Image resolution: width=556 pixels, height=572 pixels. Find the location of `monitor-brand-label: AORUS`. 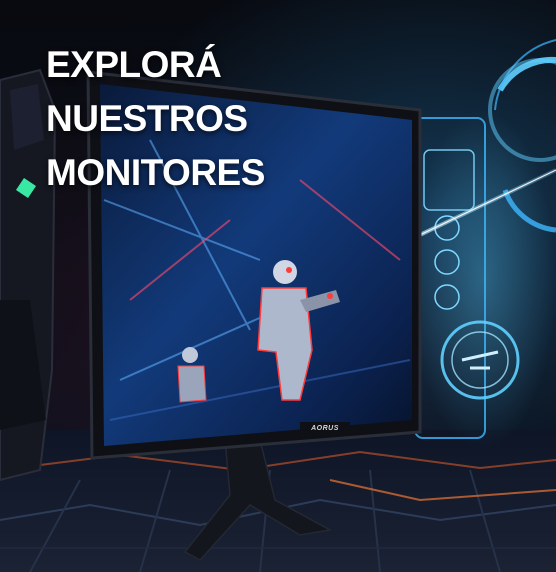

monitor-brand-label: AORUS is located at coordinates (325, 428).